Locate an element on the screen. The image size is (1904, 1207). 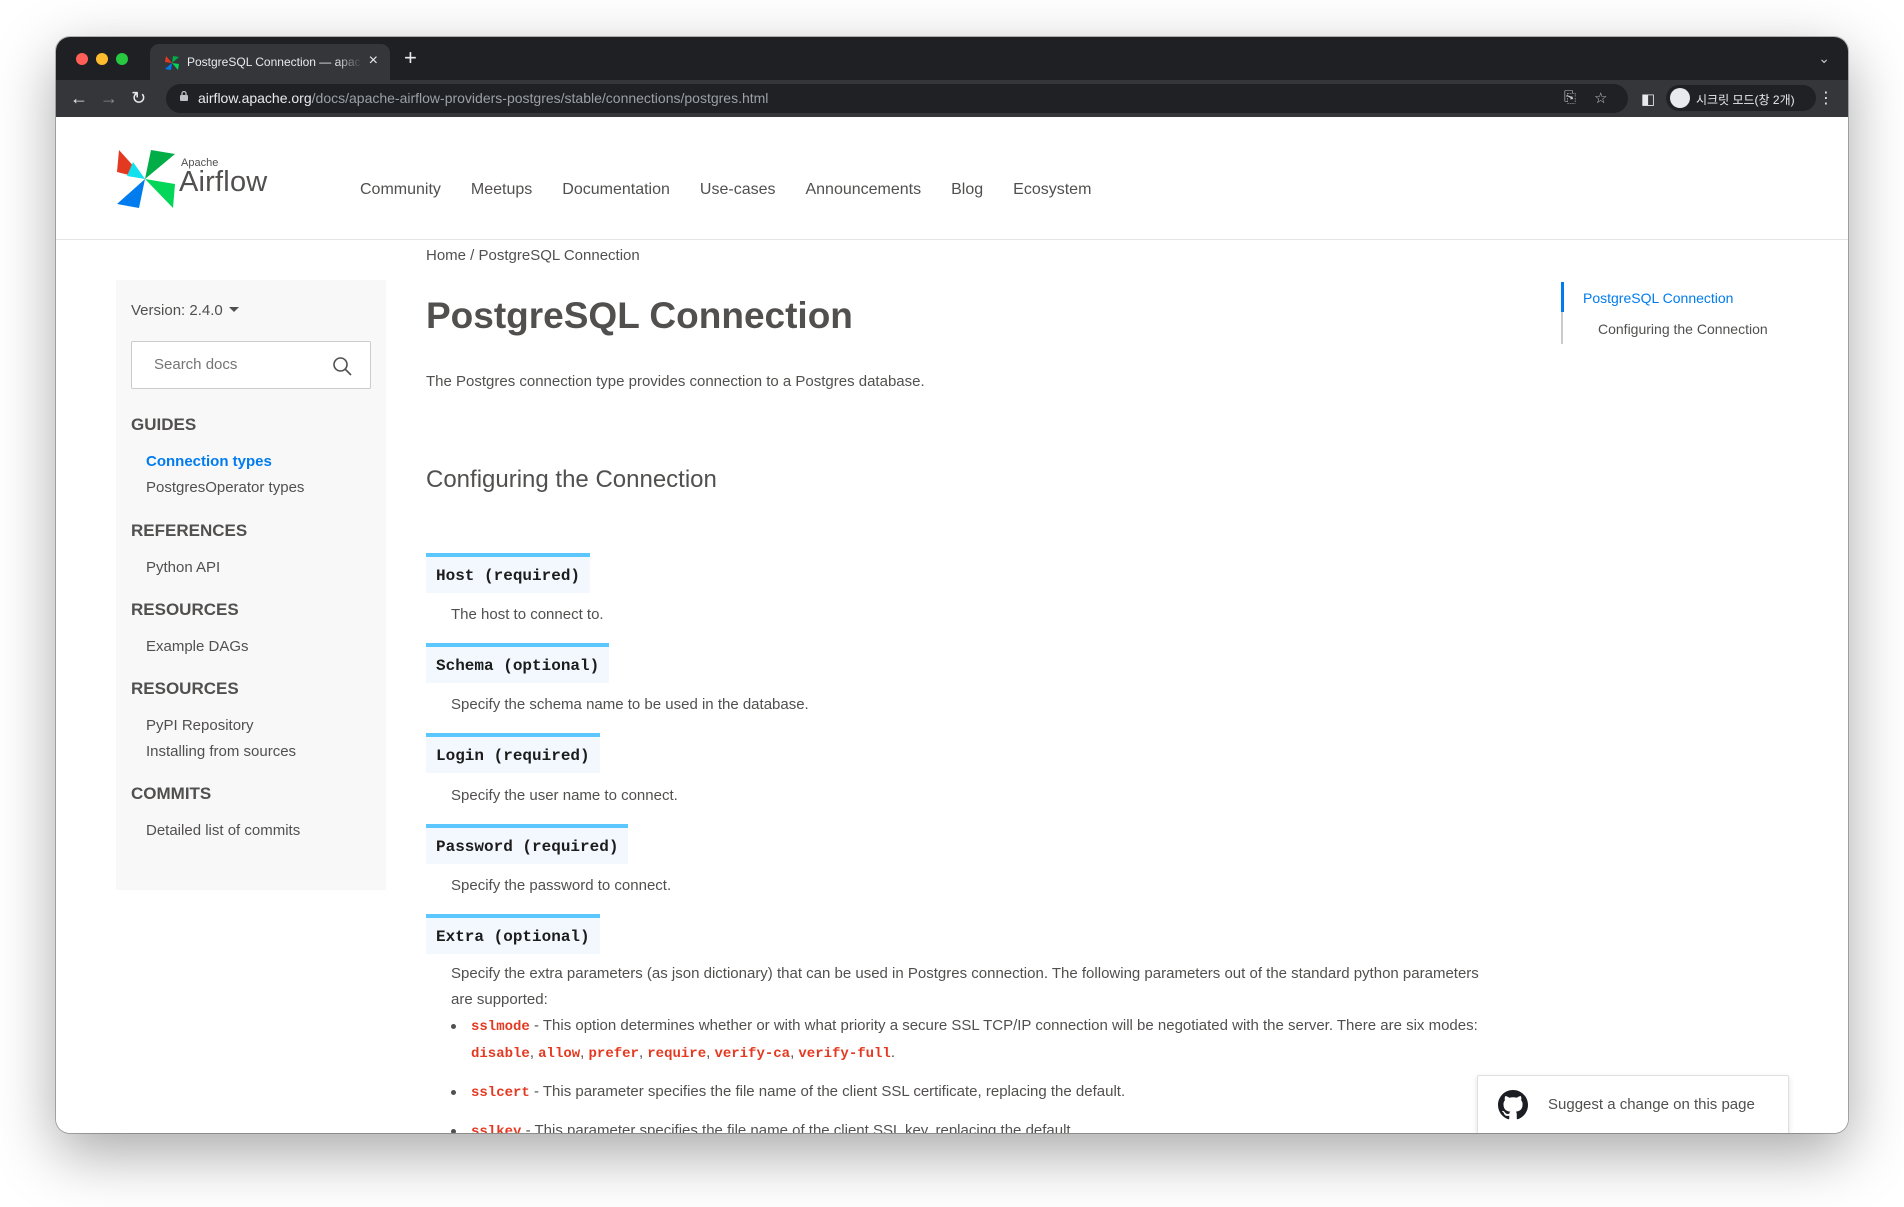
version-selector: Version: 2.4.0 is located at coordinates (185, 310).